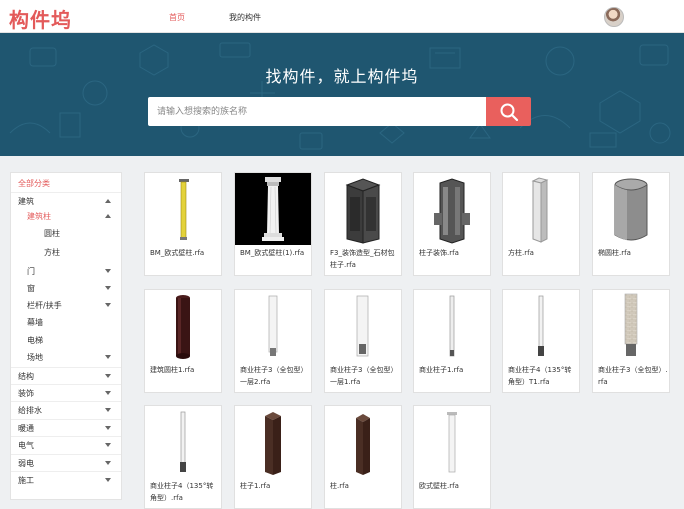 The image size is (684, 509). What do you see at coordinates (362, 259) in the screenshot?
I see `component-name: F3_装饰造型_石材包柱子.rfa` at bounding box center [362, 259].